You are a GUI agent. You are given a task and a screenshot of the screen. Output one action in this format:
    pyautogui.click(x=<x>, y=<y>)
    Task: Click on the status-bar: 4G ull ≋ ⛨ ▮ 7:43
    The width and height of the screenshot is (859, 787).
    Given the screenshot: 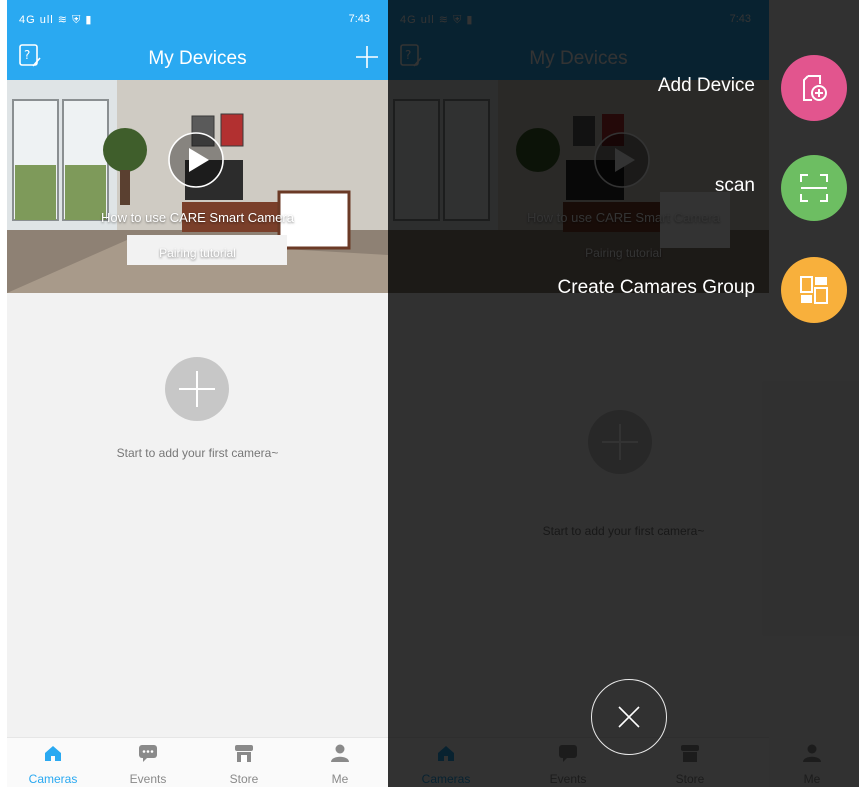 What is the action you would take?
    pyautogui.click(x=197, y=18)
    